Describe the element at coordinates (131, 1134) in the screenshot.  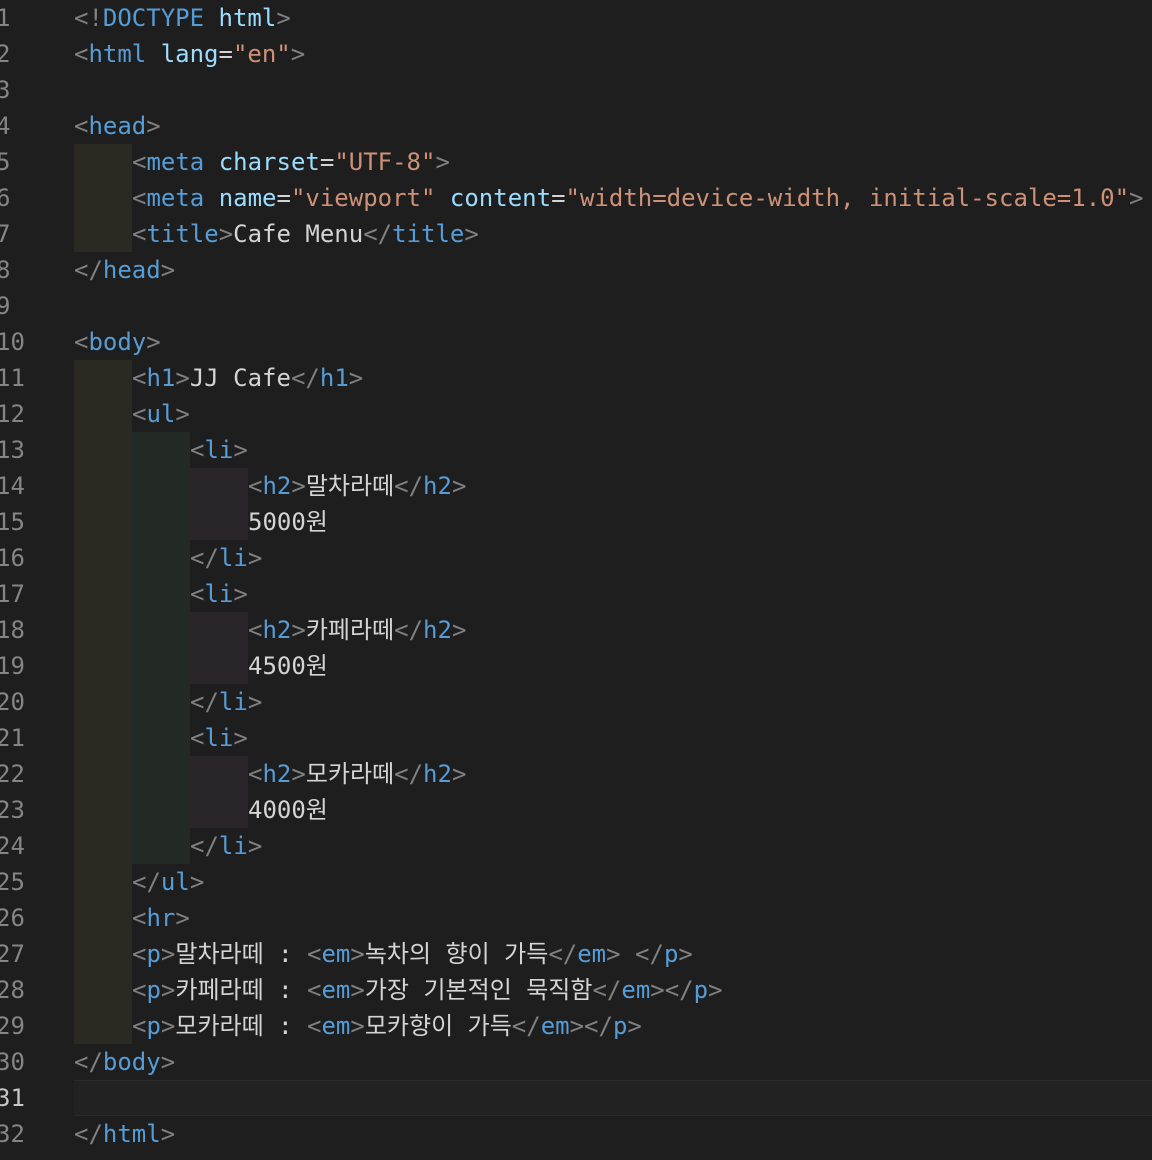
I see `code-token: html` at that location.